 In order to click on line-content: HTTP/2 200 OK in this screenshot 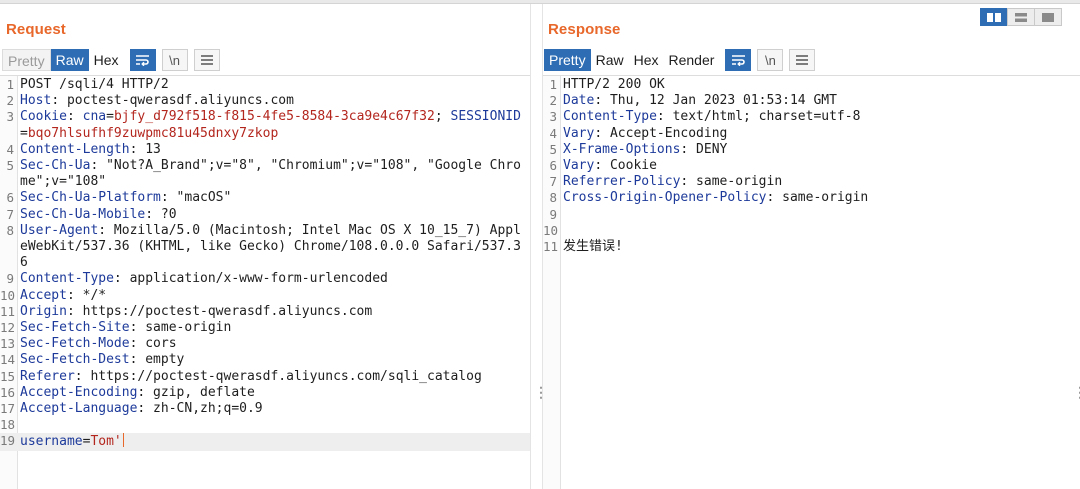, I will do `click(614, 84)`.